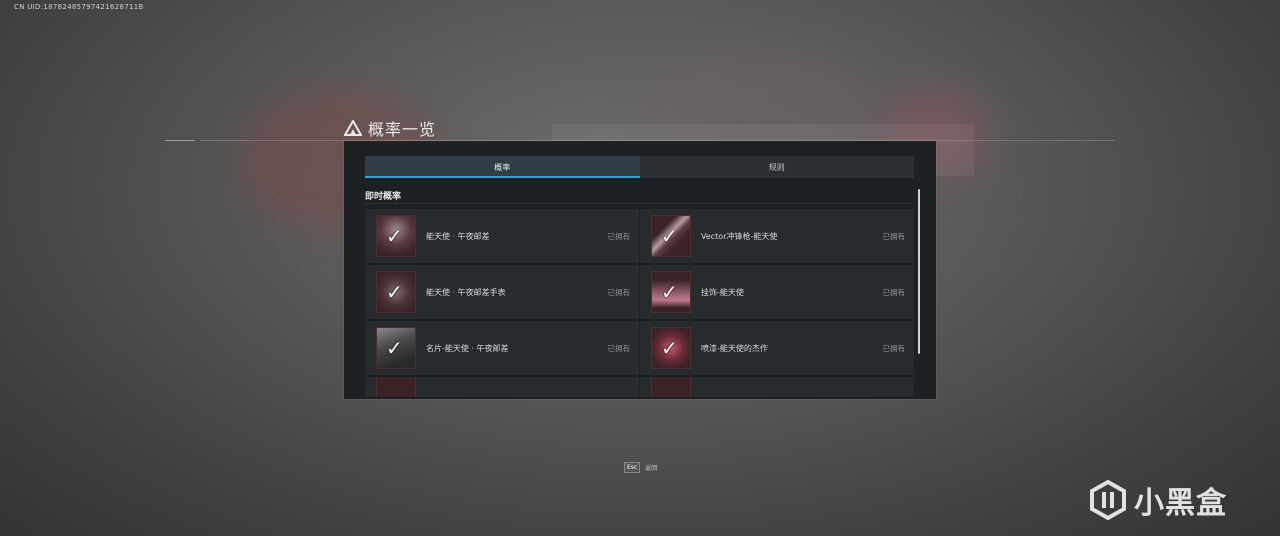 Image resolution: width=1280 pixels, height=536 pixels. Describe the element at coordinates (1108, 500) in the screenshot. I see `heybox-logo-icon` at that location.